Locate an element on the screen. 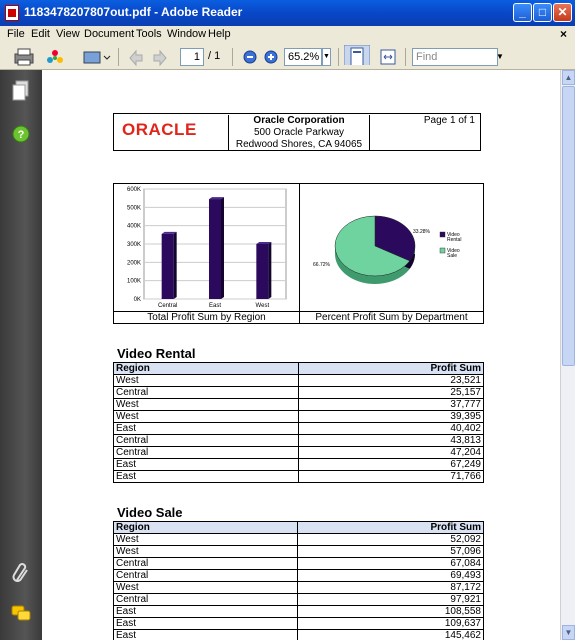 The image size is (575, 640). scroll-thumb is located at coordinates (568, 226).